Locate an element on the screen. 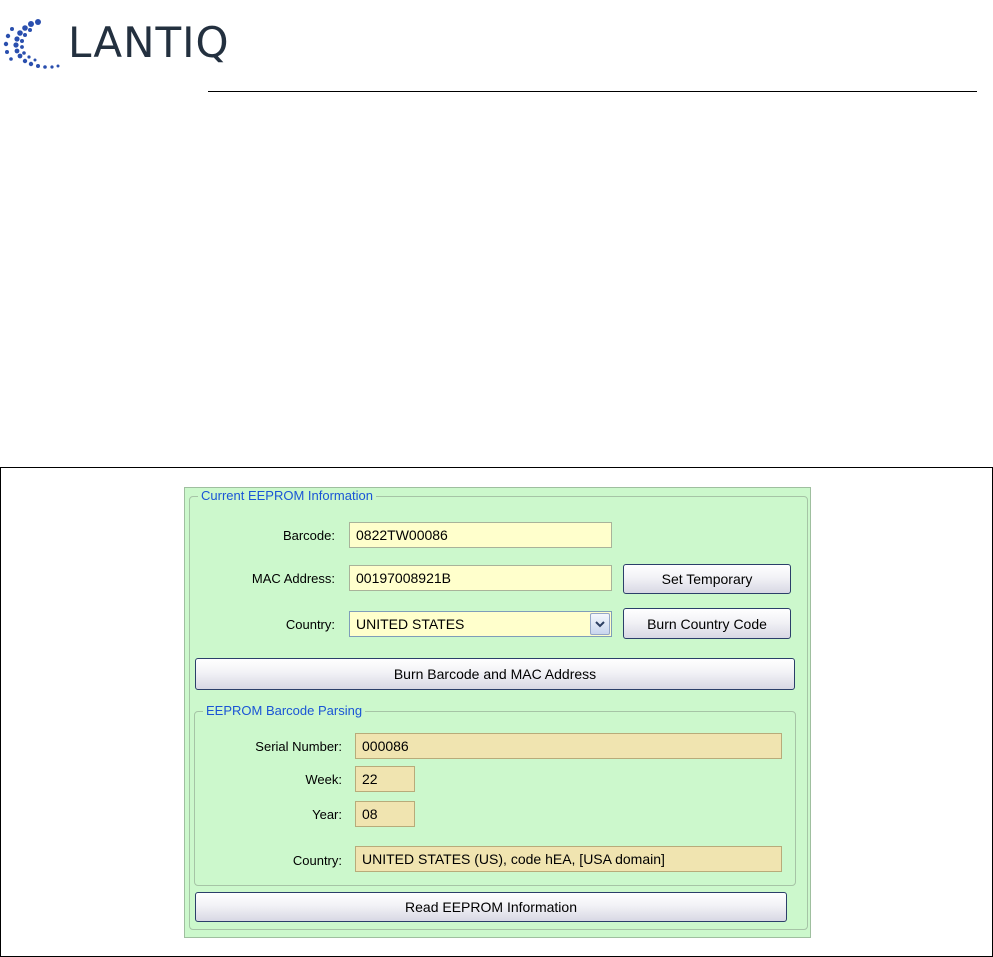  week-label: Week: is located at coordinates (323, 779).